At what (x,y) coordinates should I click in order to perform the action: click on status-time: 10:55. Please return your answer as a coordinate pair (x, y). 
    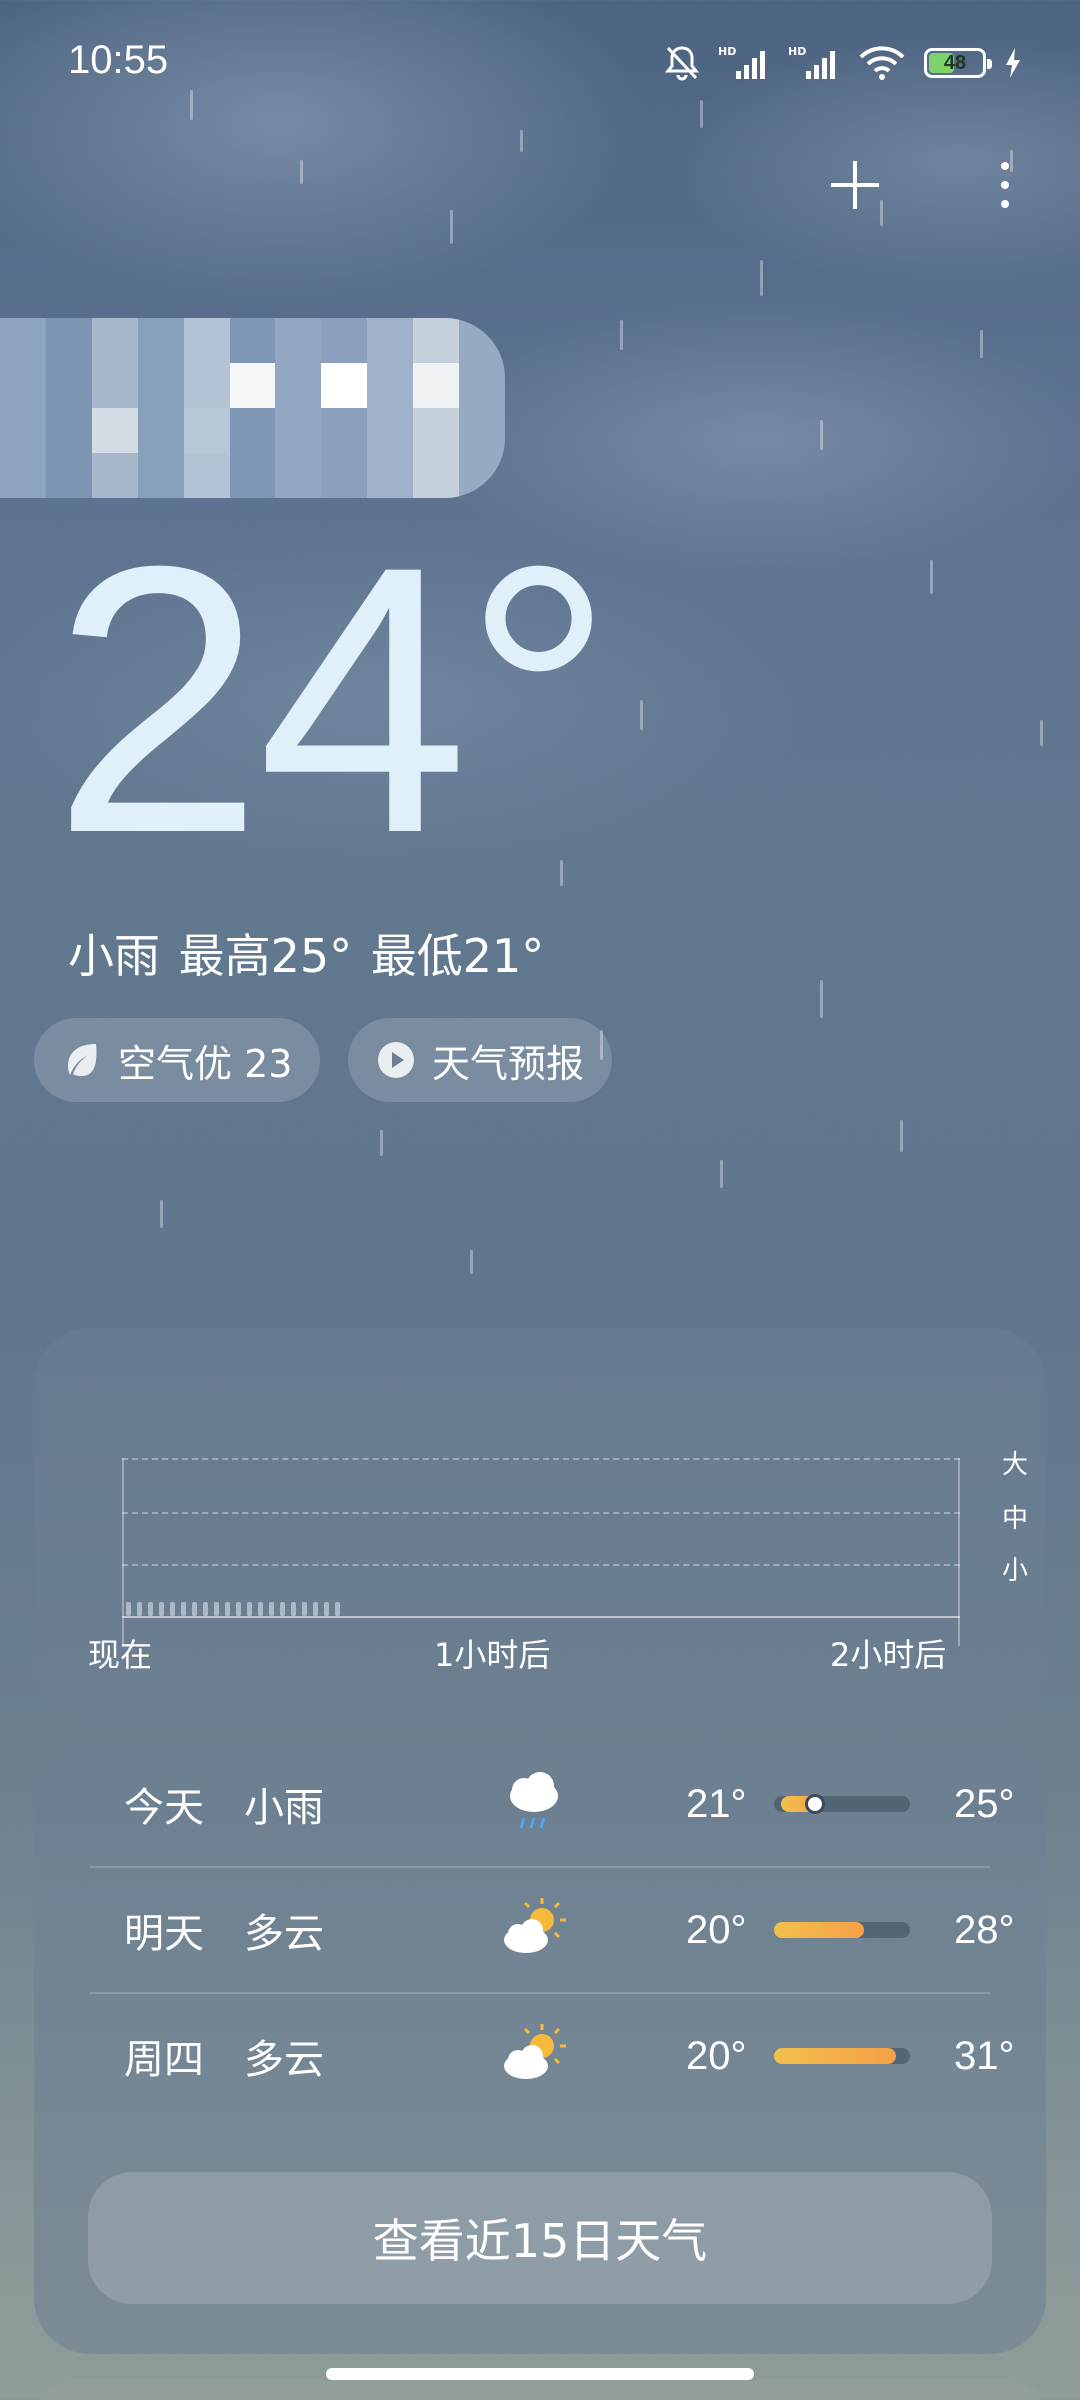
    Looking at the image, I should click on (118, 60).